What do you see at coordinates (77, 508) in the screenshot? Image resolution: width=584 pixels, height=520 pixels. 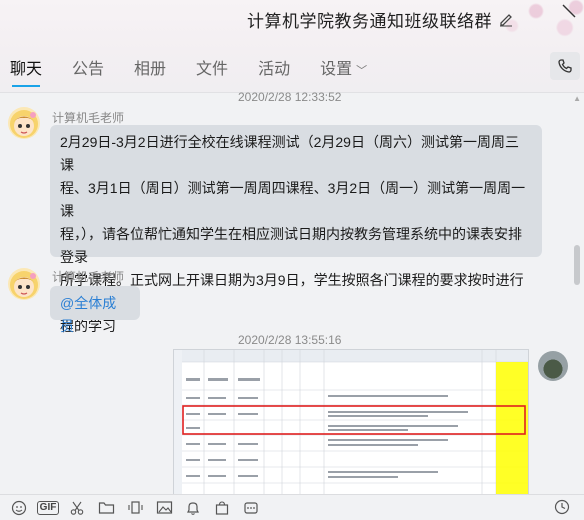 I see `scissors-icon` at bounding box center [77, 508].